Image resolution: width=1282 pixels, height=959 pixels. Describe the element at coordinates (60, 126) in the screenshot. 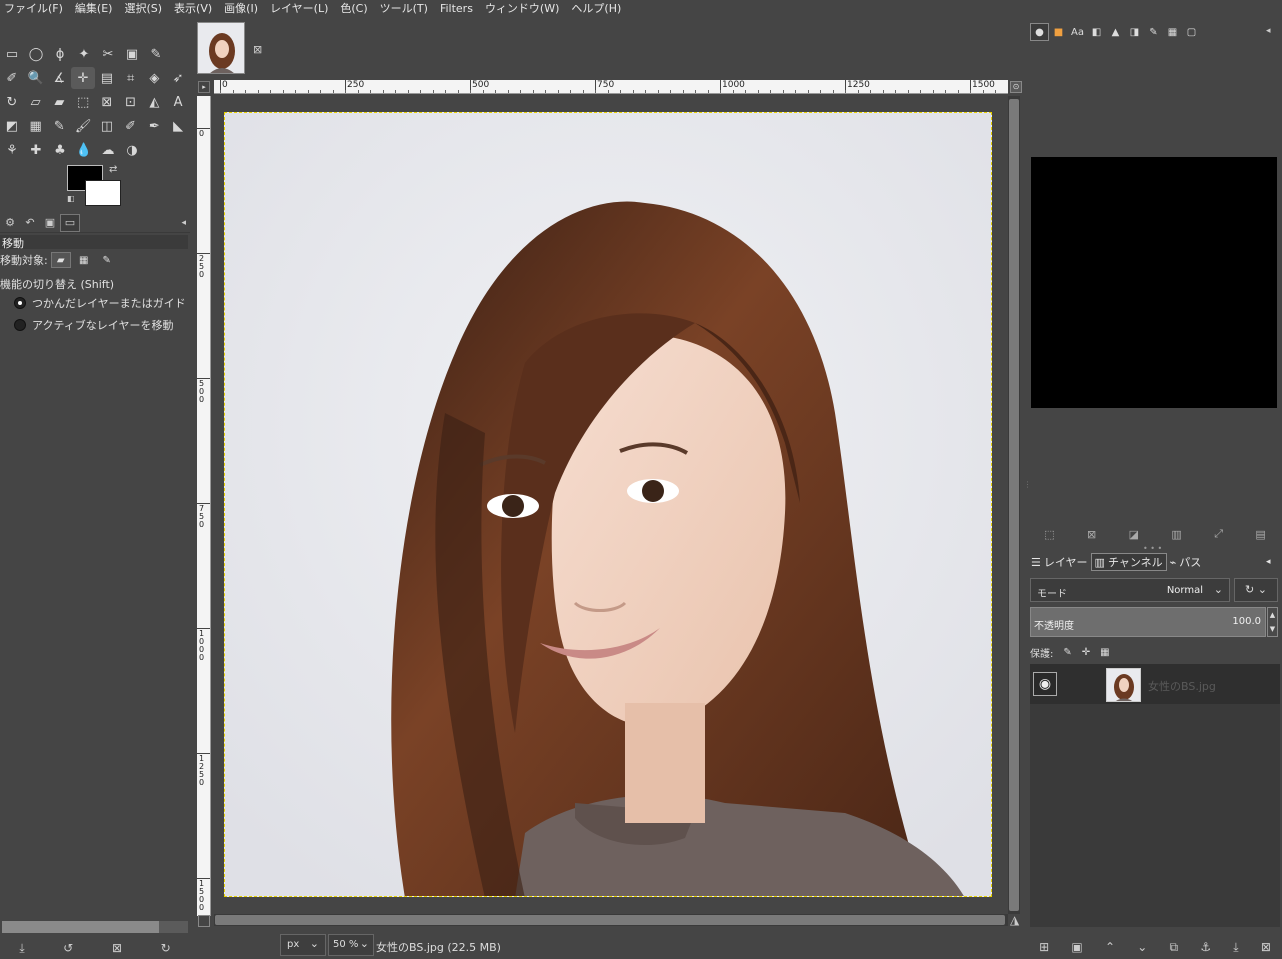

I see `pencil-icon: ✎` at that location.